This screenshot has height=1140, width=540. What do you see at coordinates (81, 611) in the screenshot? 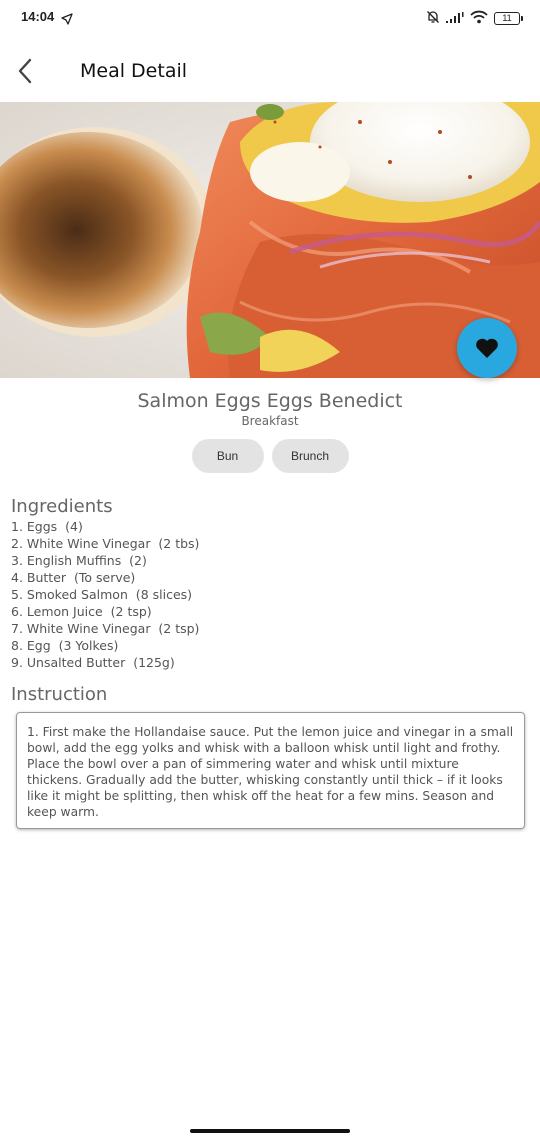
I see `ingredient-item: 6. Lemon Juice (2 tsp)` at bounding box center [81, 611].